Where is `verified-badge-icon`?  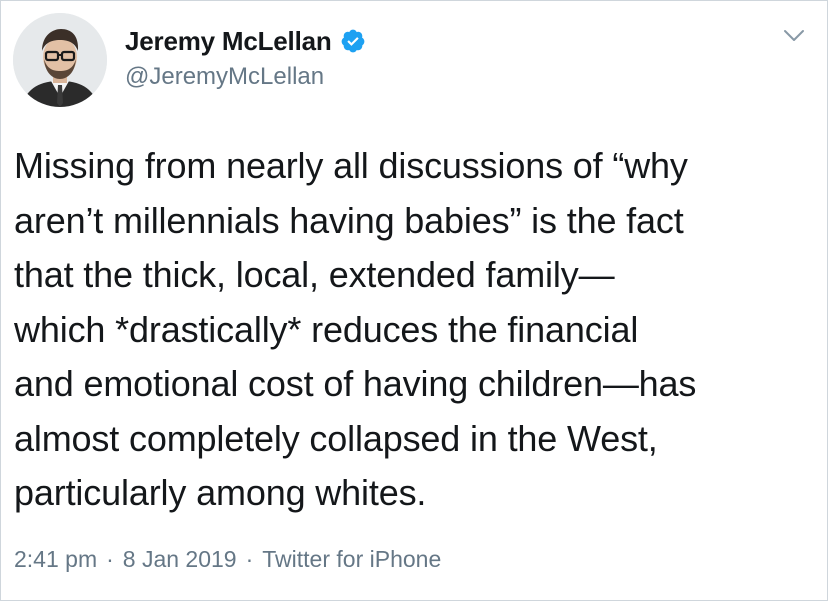
verified-badge-icon is located at coordinates (353, 41).